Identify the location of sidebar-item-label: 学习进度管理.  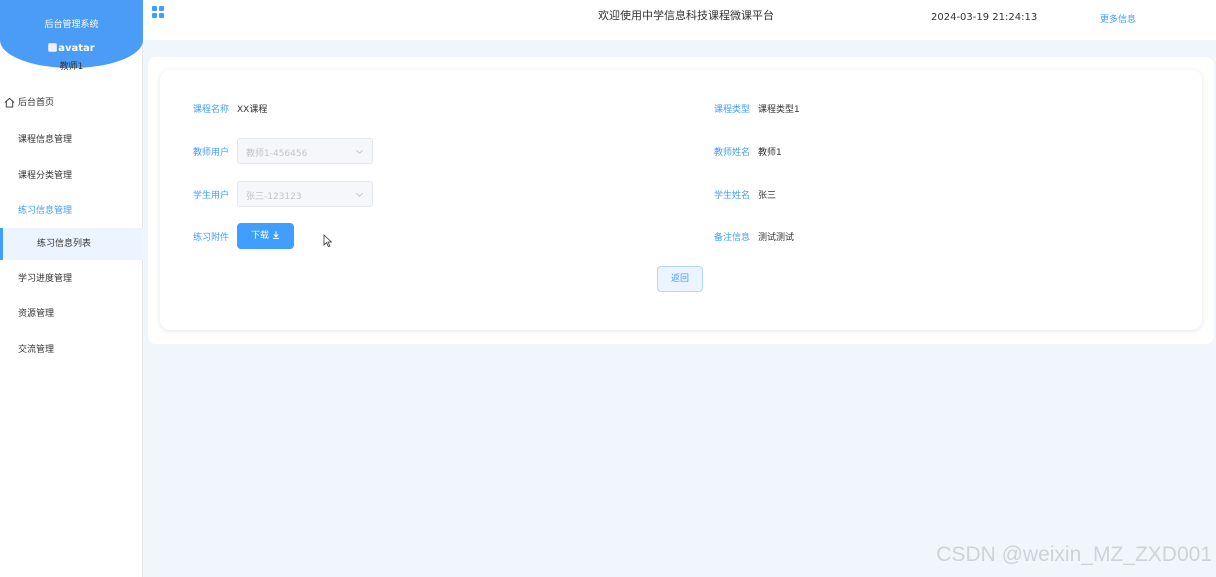
(45, 279).